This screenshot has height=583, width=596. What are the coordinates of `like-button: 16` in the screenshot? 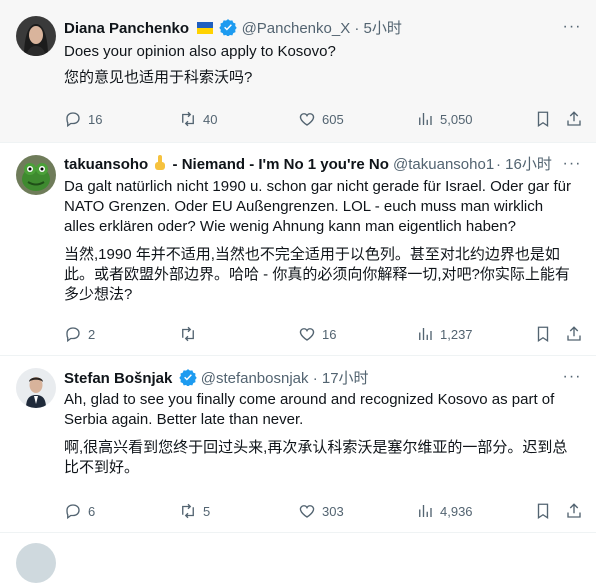 It's located at (317, 334).